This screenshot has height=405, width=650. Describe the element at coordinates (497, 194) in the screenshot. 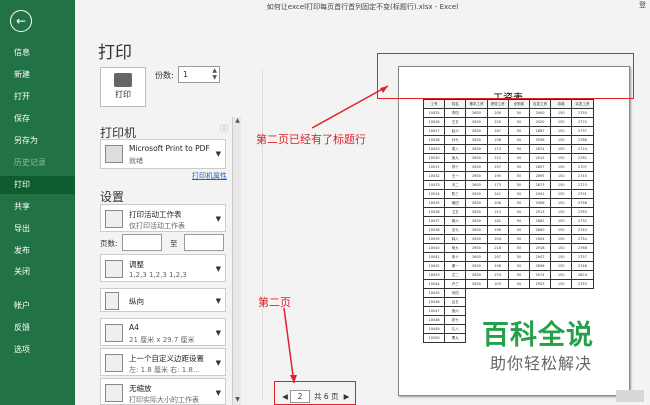

I see `preview-cell: 241` at that location.